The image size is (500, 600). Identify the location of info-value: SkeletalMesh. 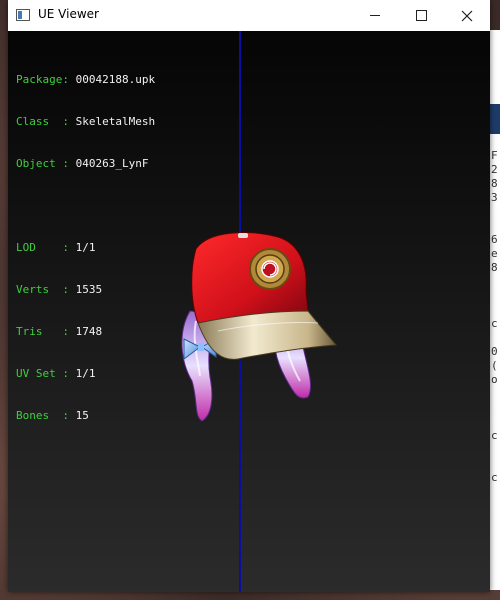
(115, 121).